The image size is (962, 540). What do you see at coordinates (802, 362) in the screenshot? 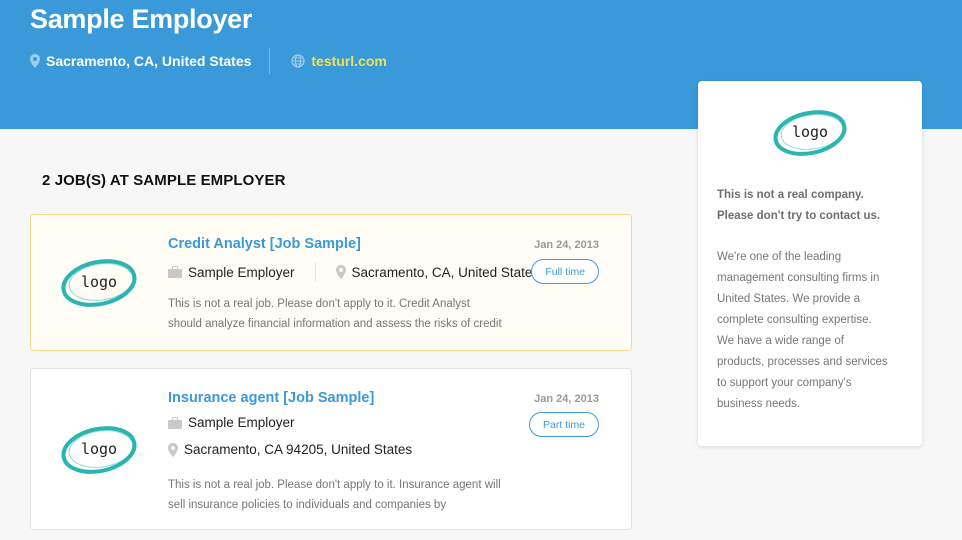
I see `about-line: products, processes and services` at bounding box center [802, 362].